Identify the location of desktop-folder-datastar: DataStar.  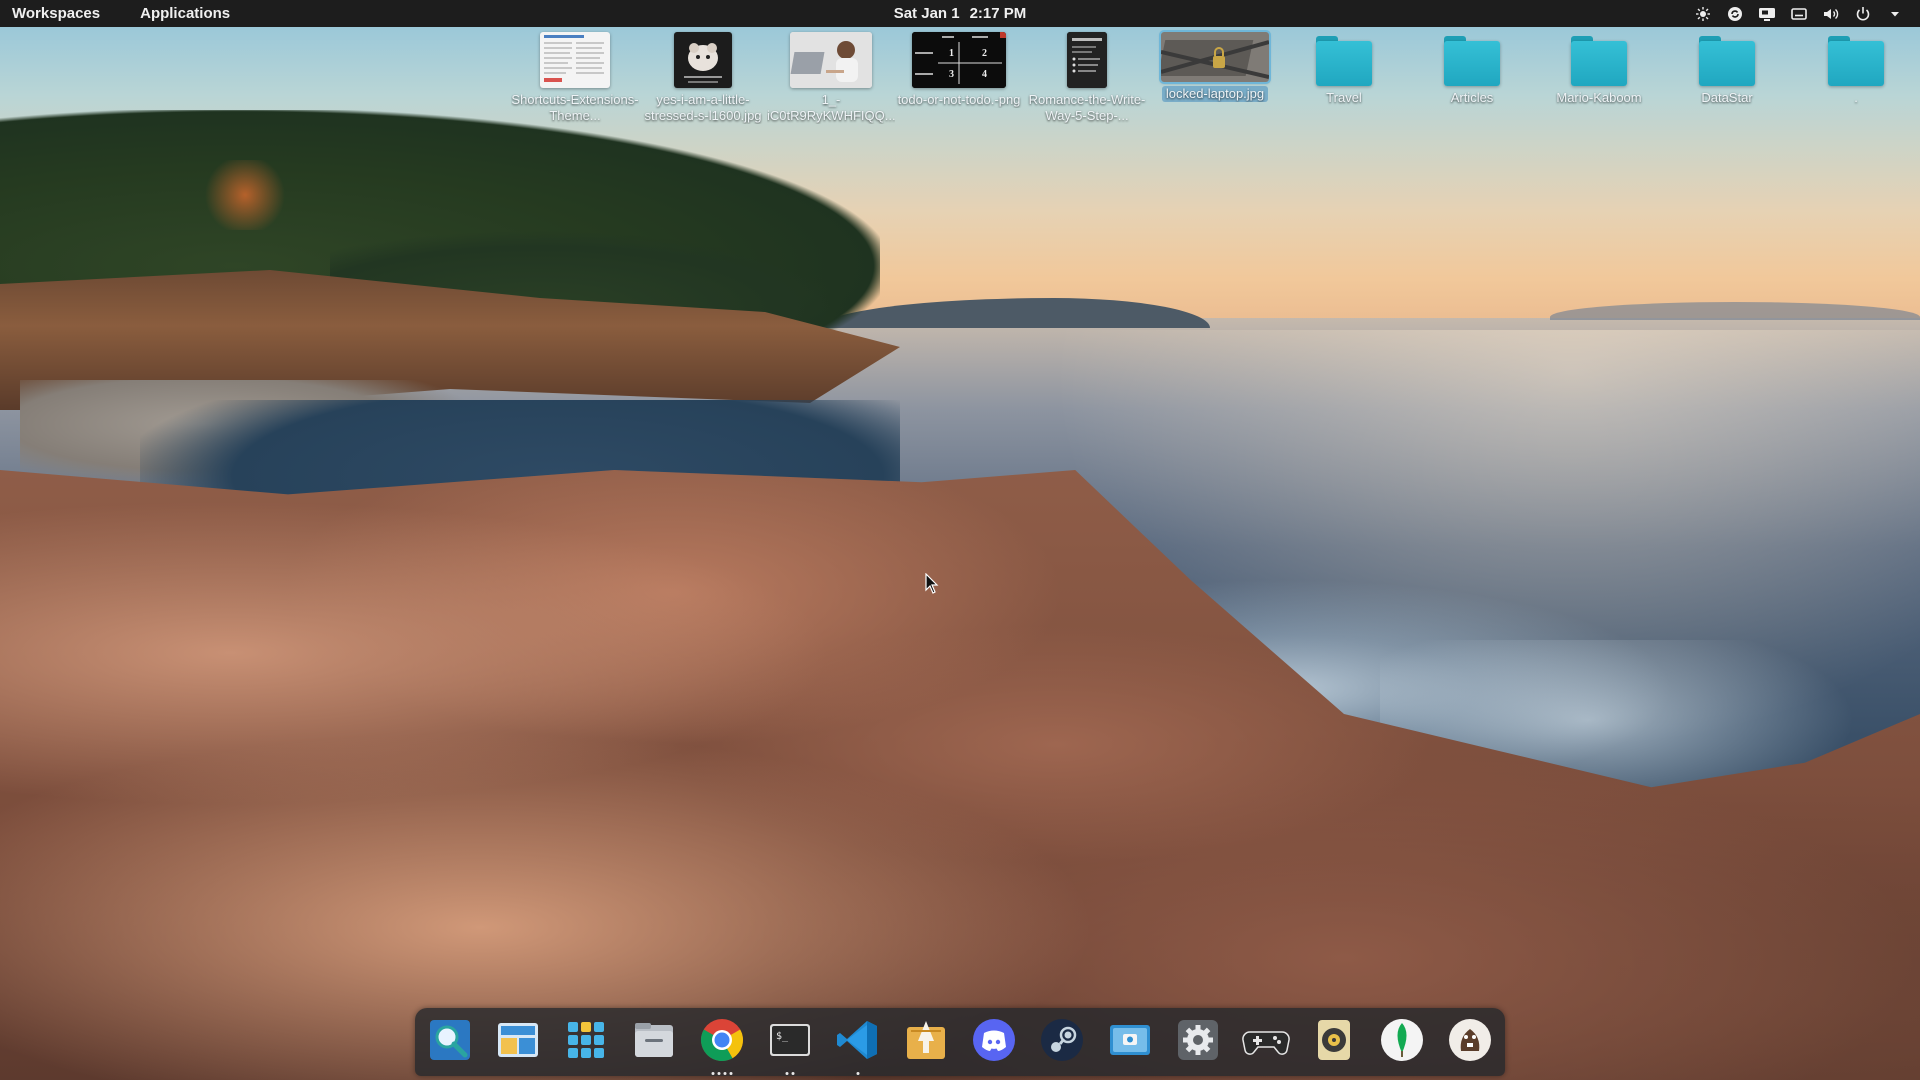
(1727, 69).